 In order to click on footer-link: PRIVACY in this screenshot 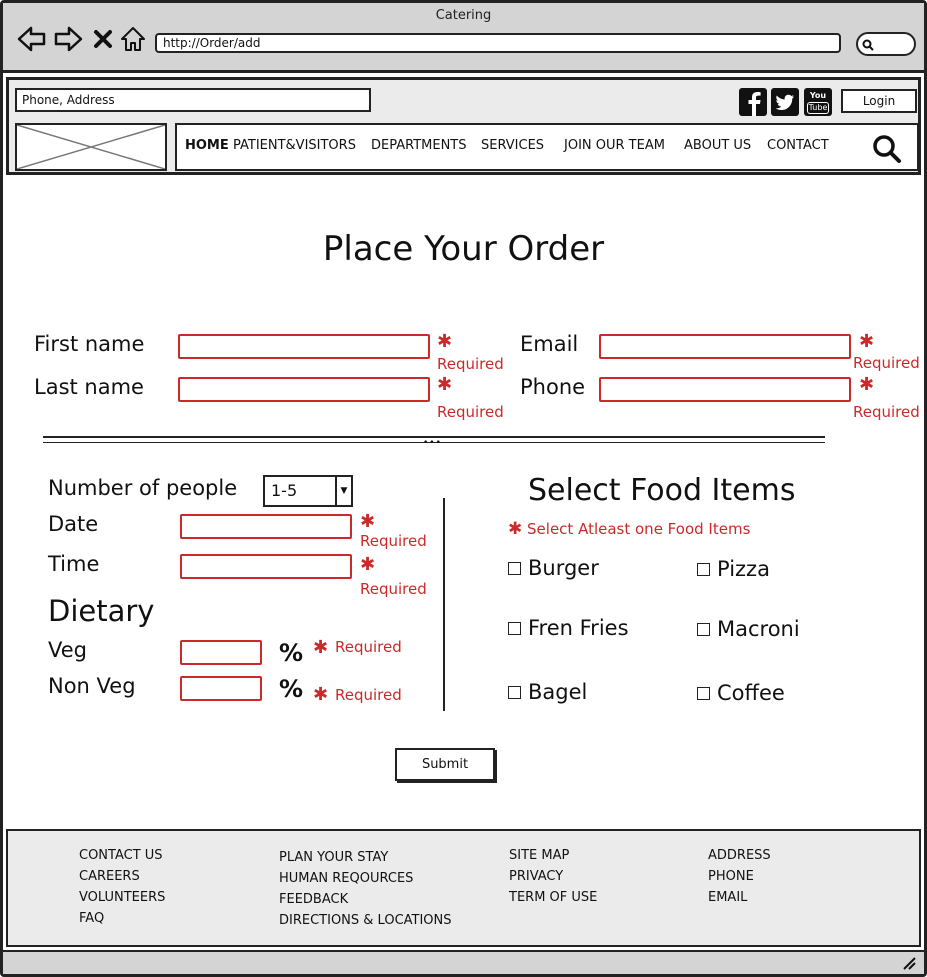, I will do `click(553, 876)`.